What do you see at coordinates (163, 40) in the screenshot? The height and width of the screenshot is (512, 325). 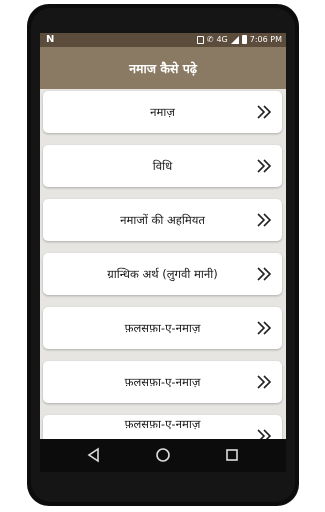 I see `status-bar: N ✆ 4G 7:06 PM` at bounding box center [163, 40].